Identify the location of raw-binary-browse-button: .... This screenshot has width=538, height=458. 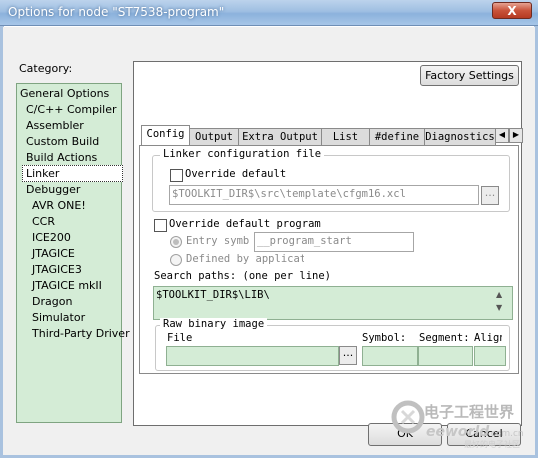
(348, 355).